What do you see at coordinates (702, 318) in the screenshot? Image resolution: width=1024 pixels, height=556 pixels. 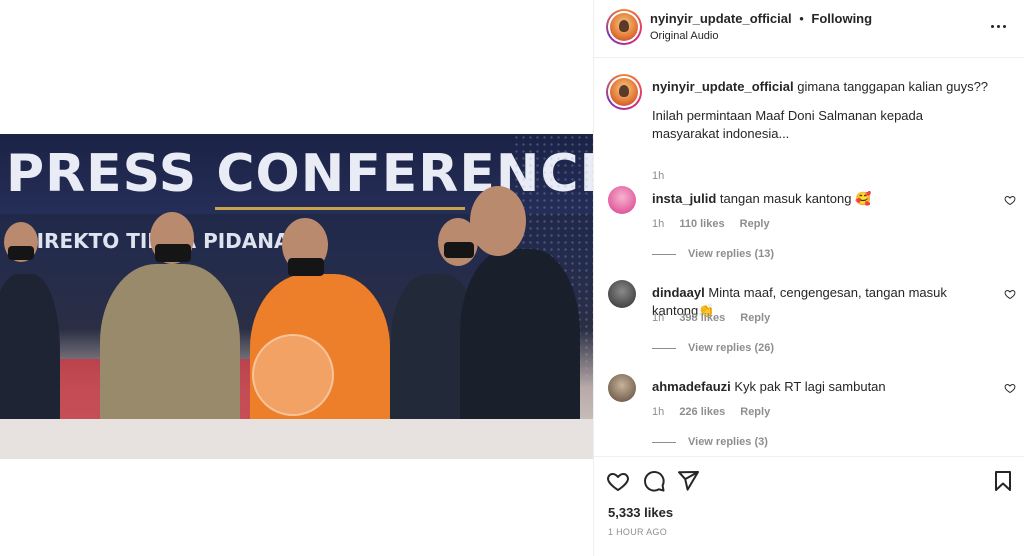 I see `comment-likes: 398 likes` at bounding box center [702, 318].